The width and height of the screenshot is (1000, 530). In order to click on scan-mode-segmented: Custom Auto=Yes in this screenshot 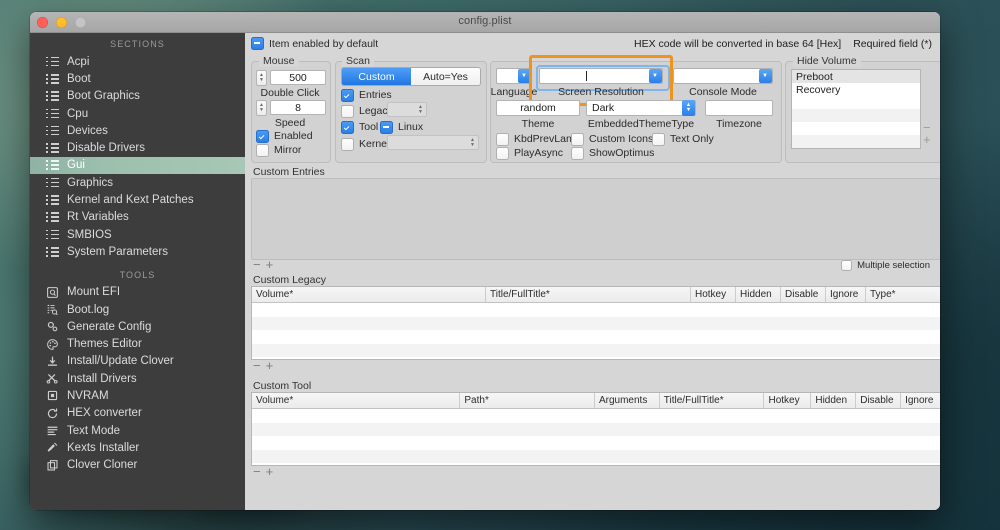, I will do `click(411, 76)`.